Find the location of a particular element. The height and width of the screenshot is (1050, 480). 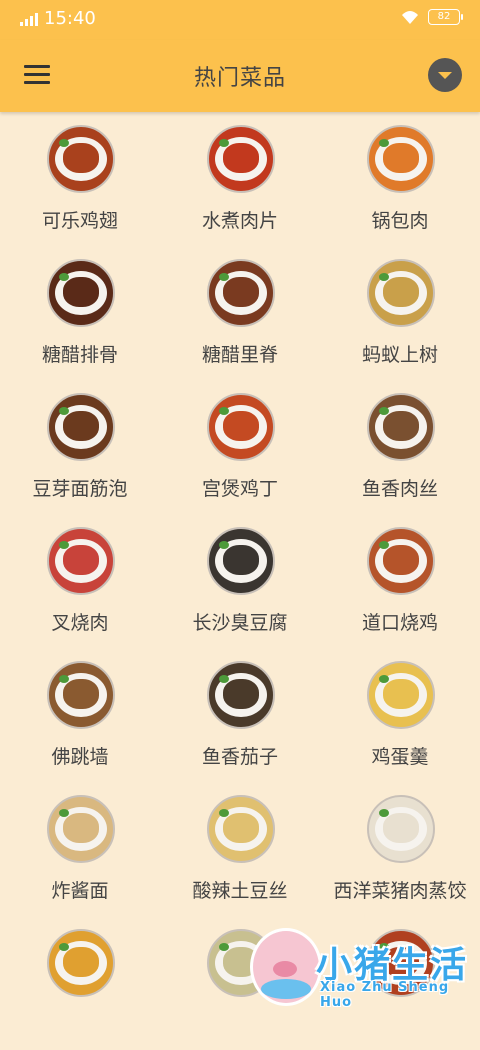

dish-name: 炸酱面 is located at coordinates (80, 891).